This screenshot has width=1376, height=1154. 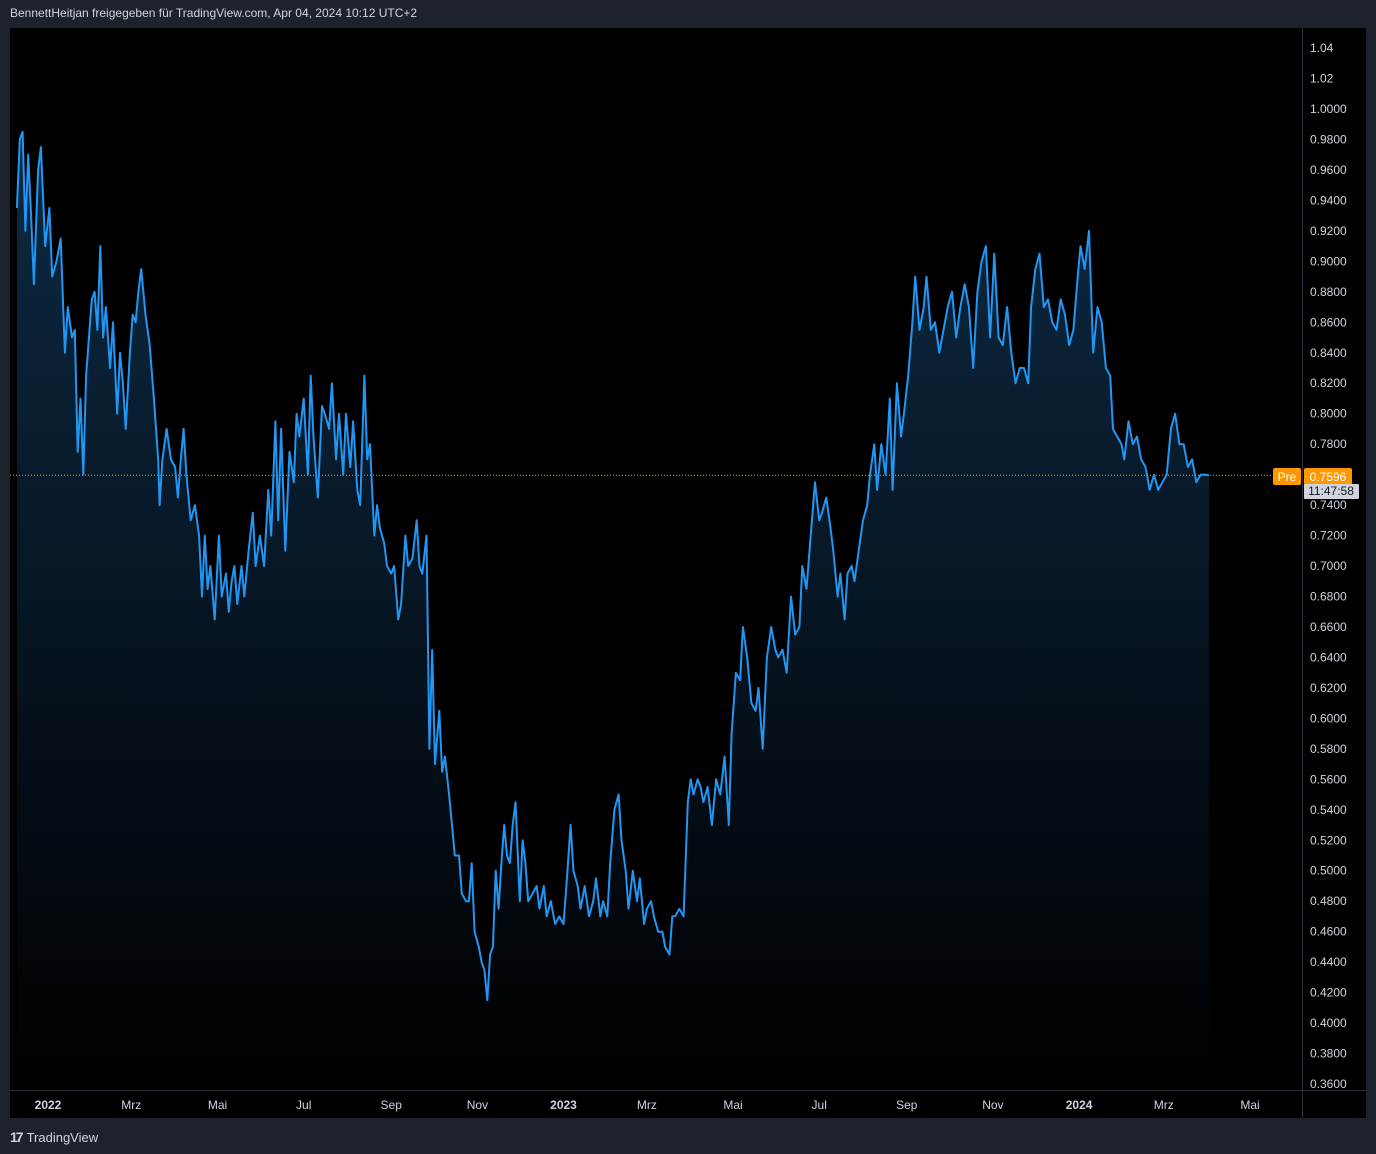 What do you see at coordinates (1322, 48) in the screenshot?
I see `price-tick-label: 1.04` at bounding box center [1322, 48].